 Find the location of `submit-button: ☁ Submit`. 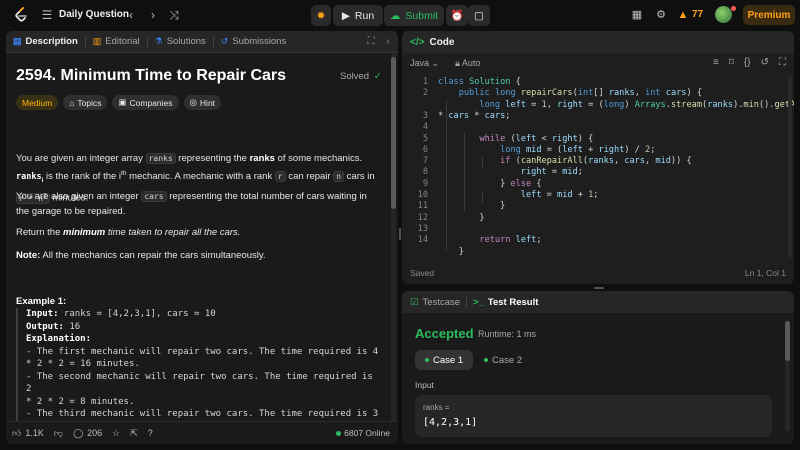

submit-button: ☁ Submit is located at coordinates (414, 15).